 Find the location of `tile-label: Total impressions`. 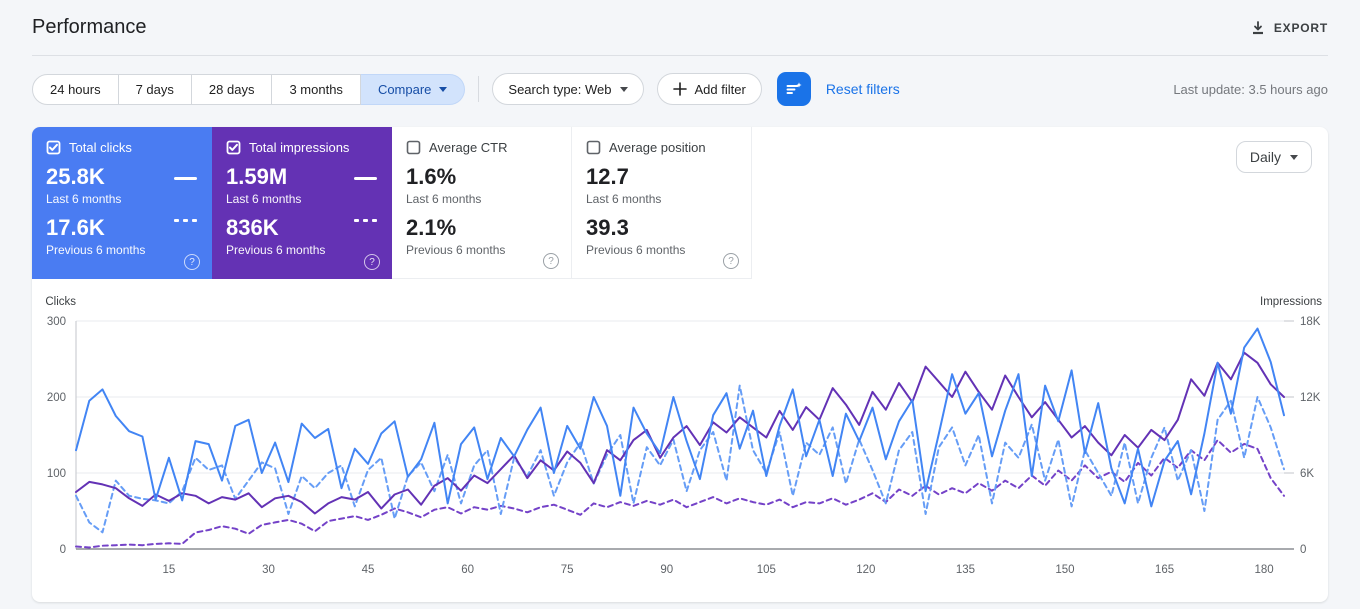

tile-label: Total impressions is located at coordinates (299, 147).